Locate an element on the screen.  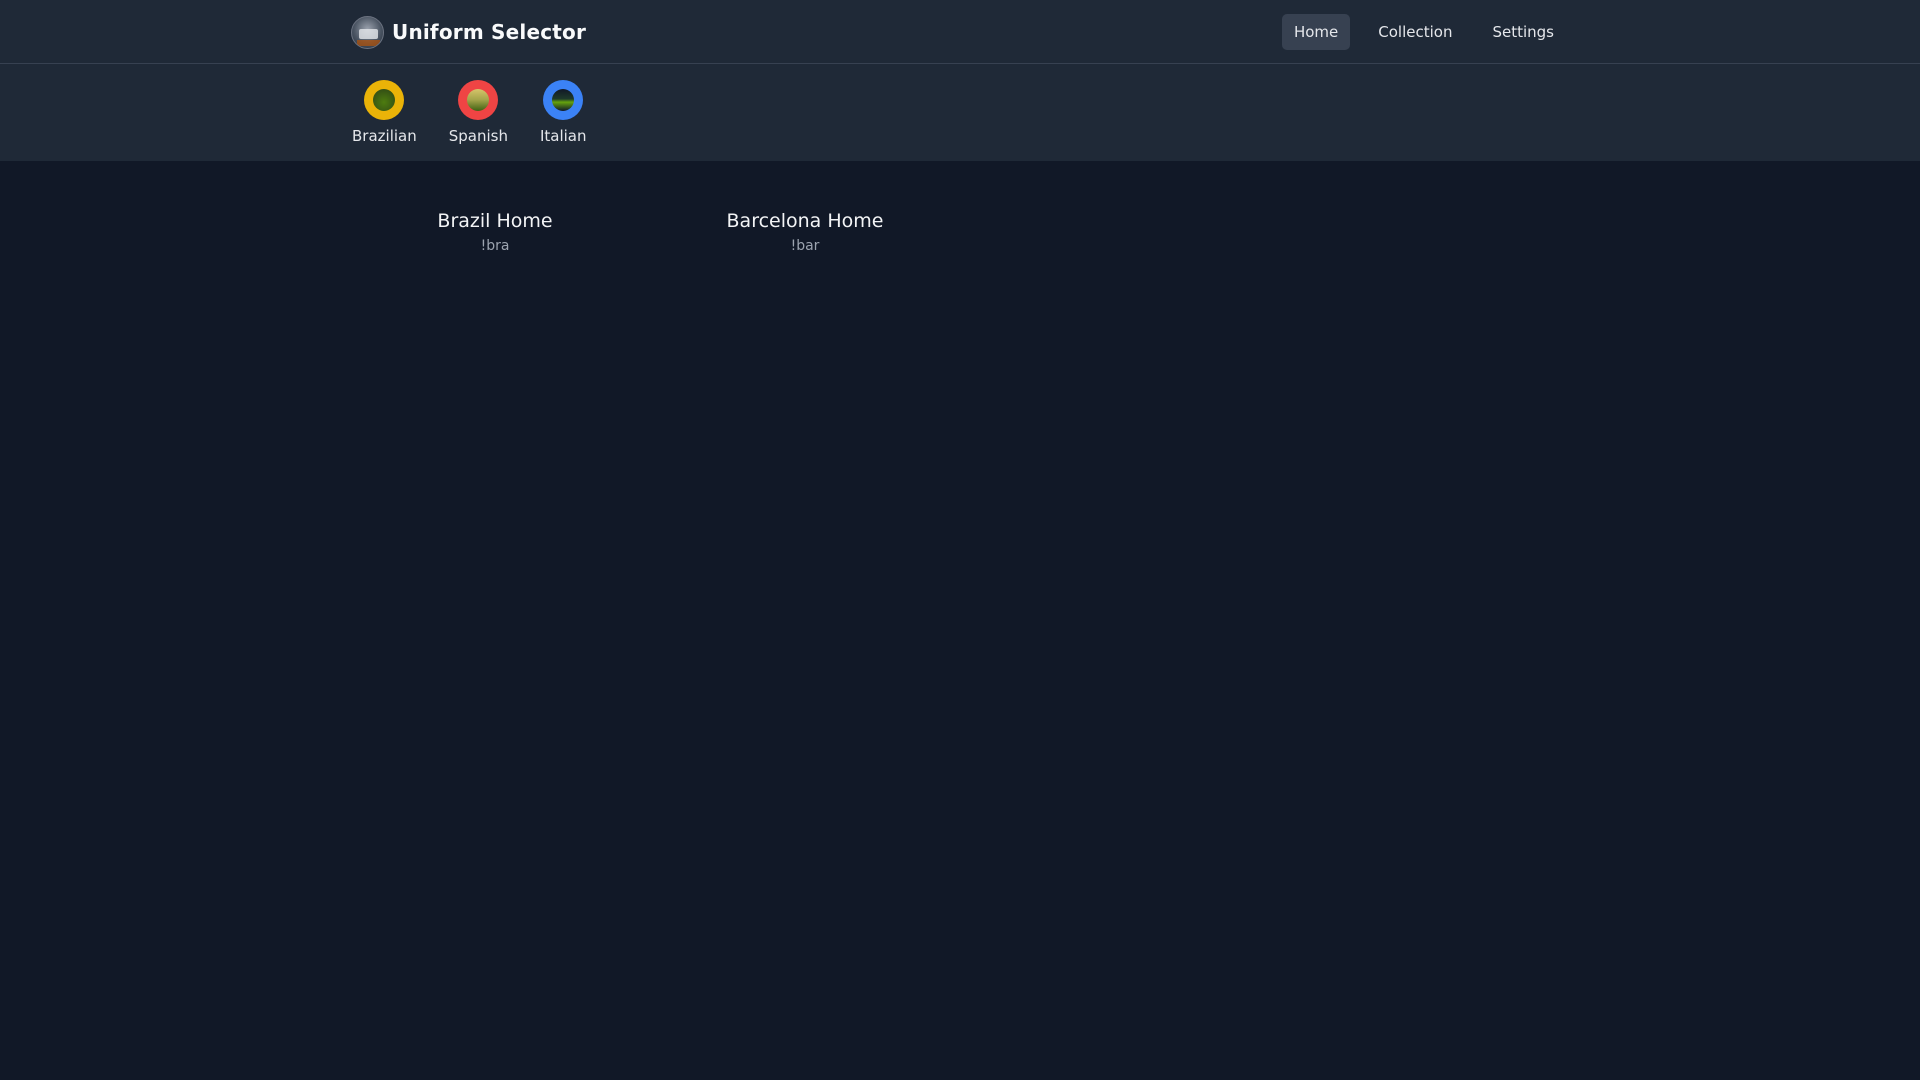
category-spanish: Spanish is located at coordinates (478, 112).